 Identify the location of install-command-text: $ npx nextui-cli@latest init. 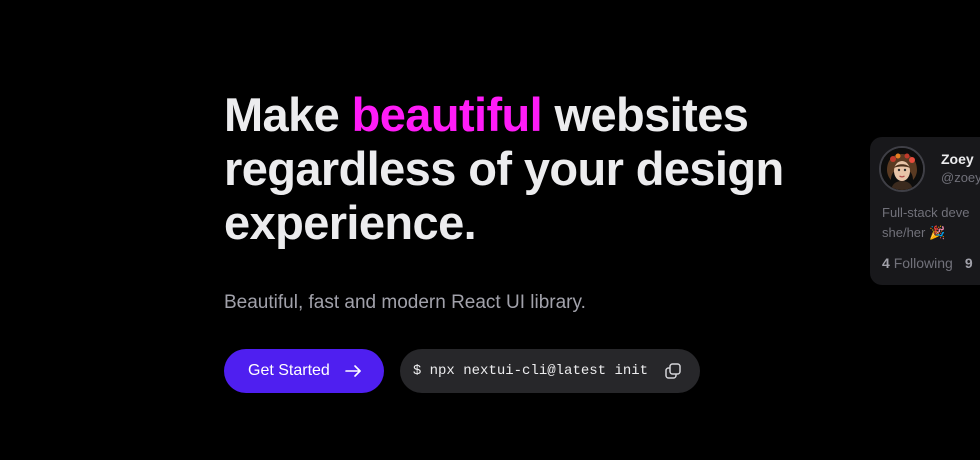
(530, 371).